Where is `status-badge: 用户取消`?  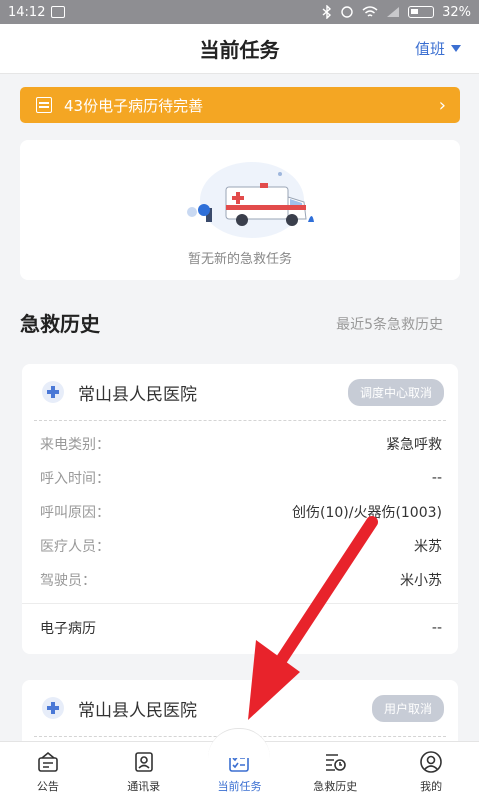 status-badge: 用户取消 is located at coordinates (407, 708).